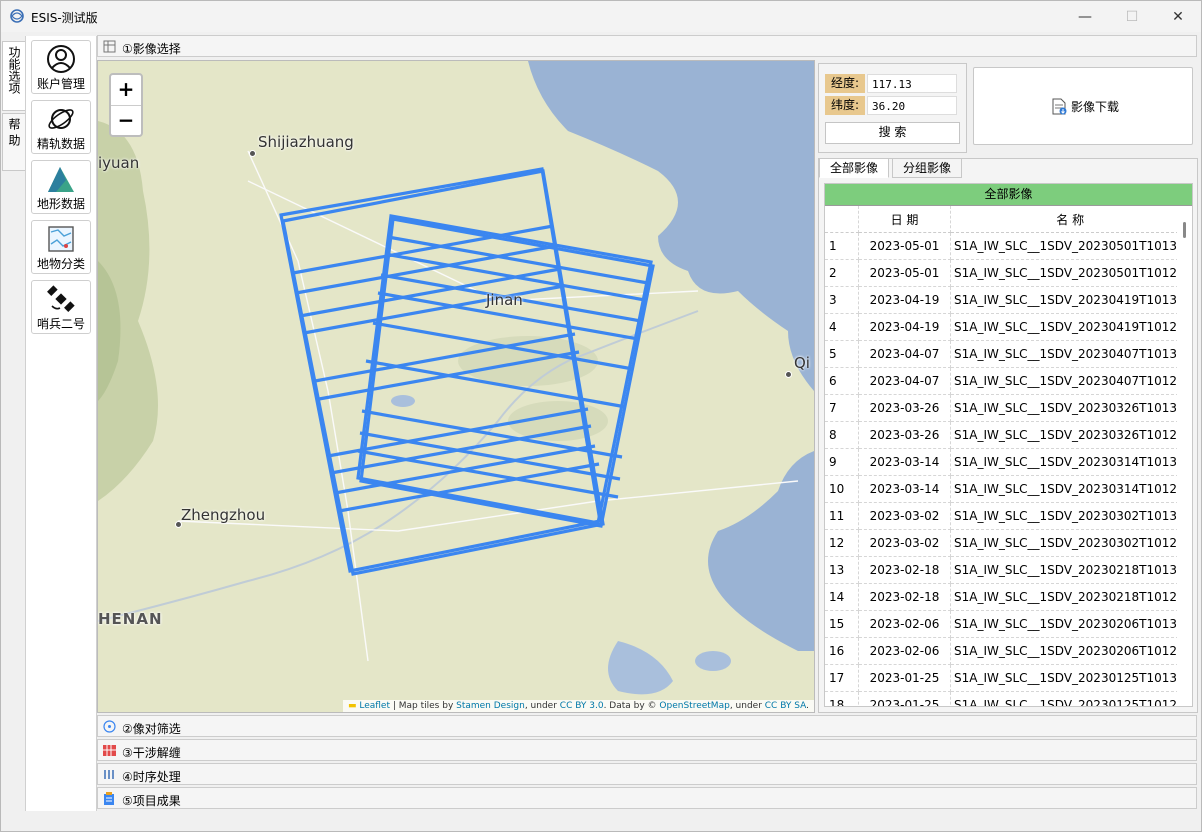 This screenshot has width=1202, height=832. Describe the element at coordinates (802, 363) in the screenshot. I see `city-label-qingdao: Qi` at that location.